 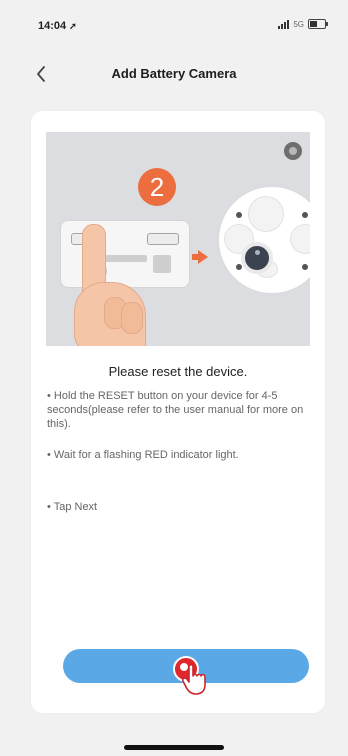 What do you see at coordinates (52, 26) in the screenshot?
I see `status-time-text: 14:04` at bounding box center [52, 26].